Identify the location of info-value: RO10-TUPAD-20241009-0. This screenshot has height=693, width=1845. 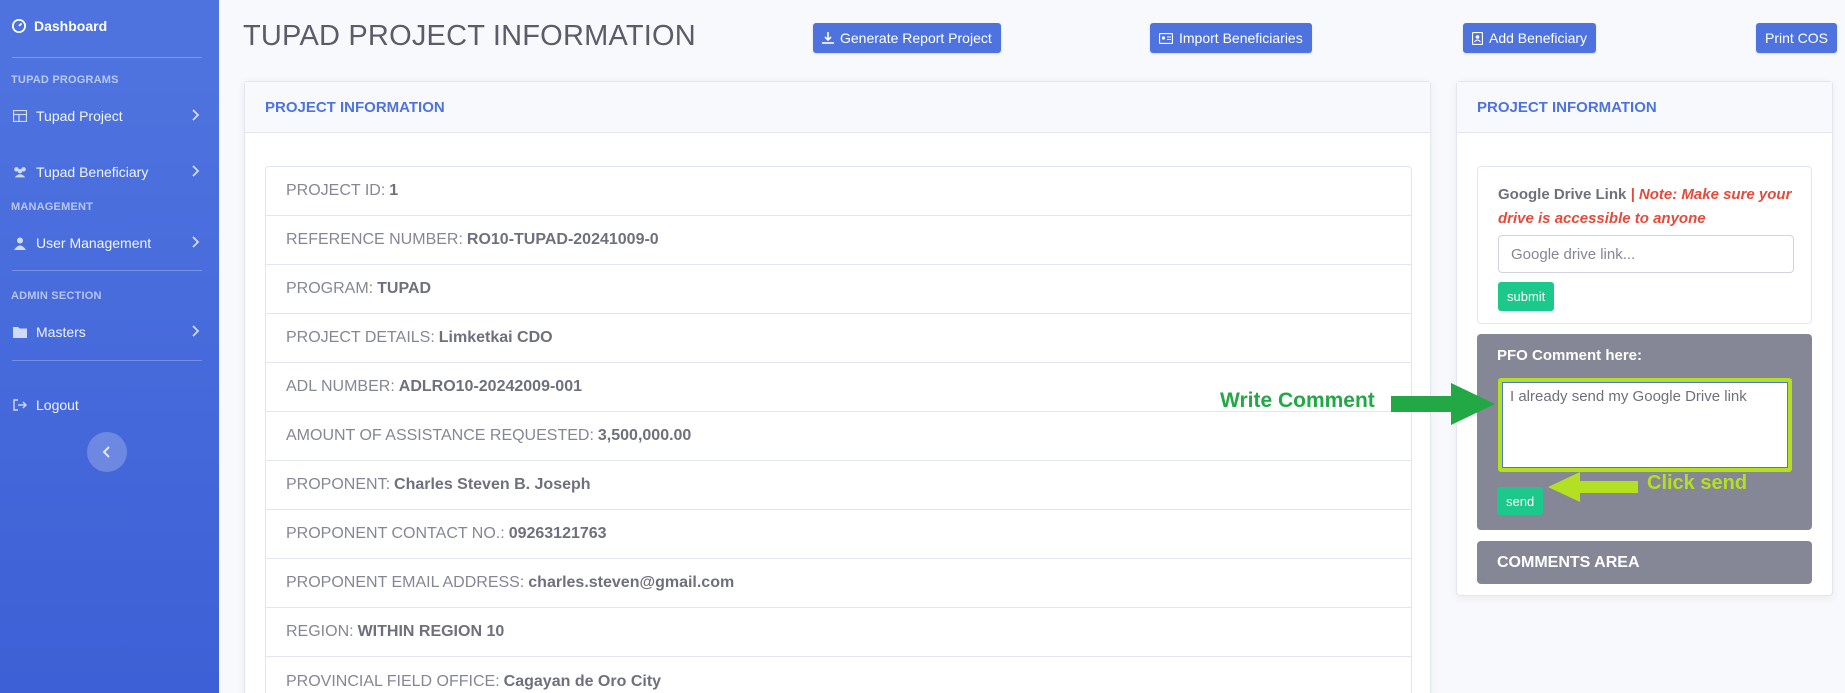
(562, 239).